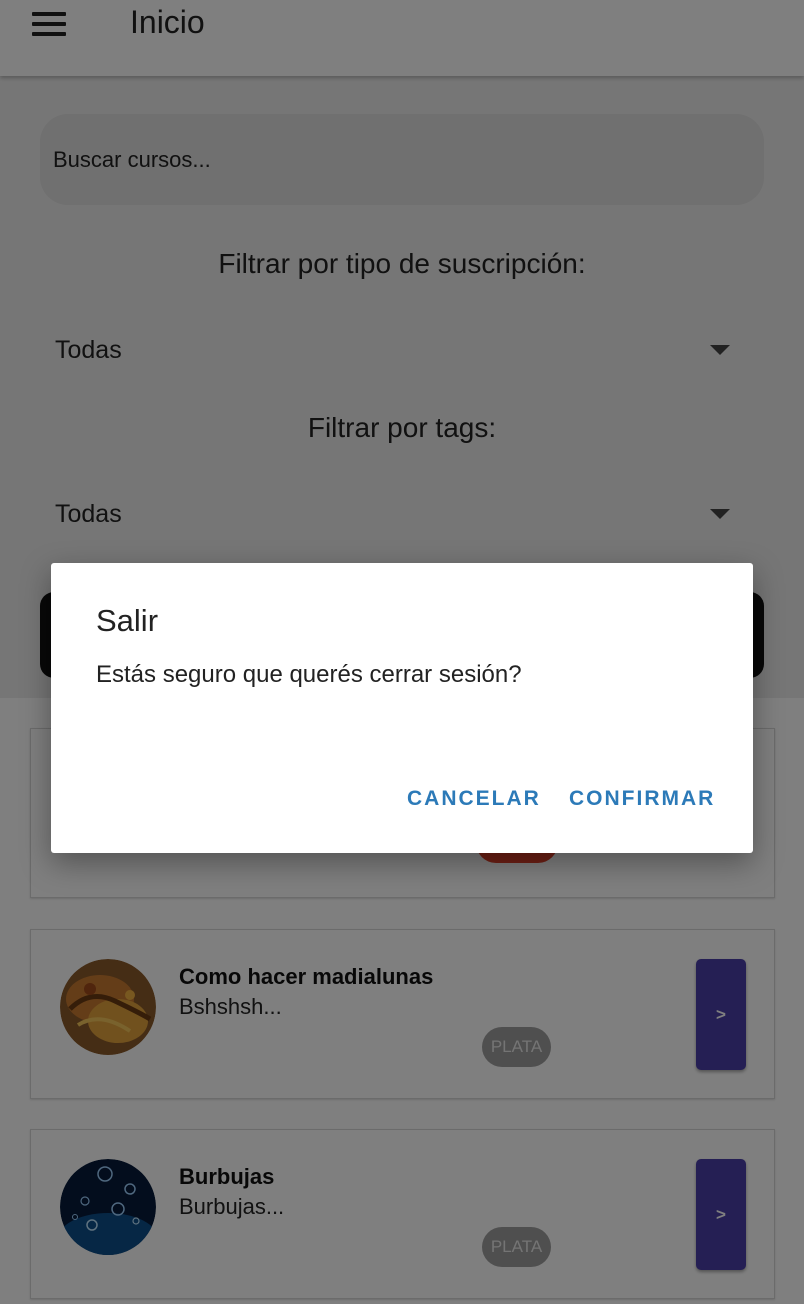 This screenshot has height=1304, width=804. What do you see at coordinates (309, 674) in the screenshot?
I see `dialog-message: Estás seguro que querés cerrar sesión?` at bounding box center [309, 674].